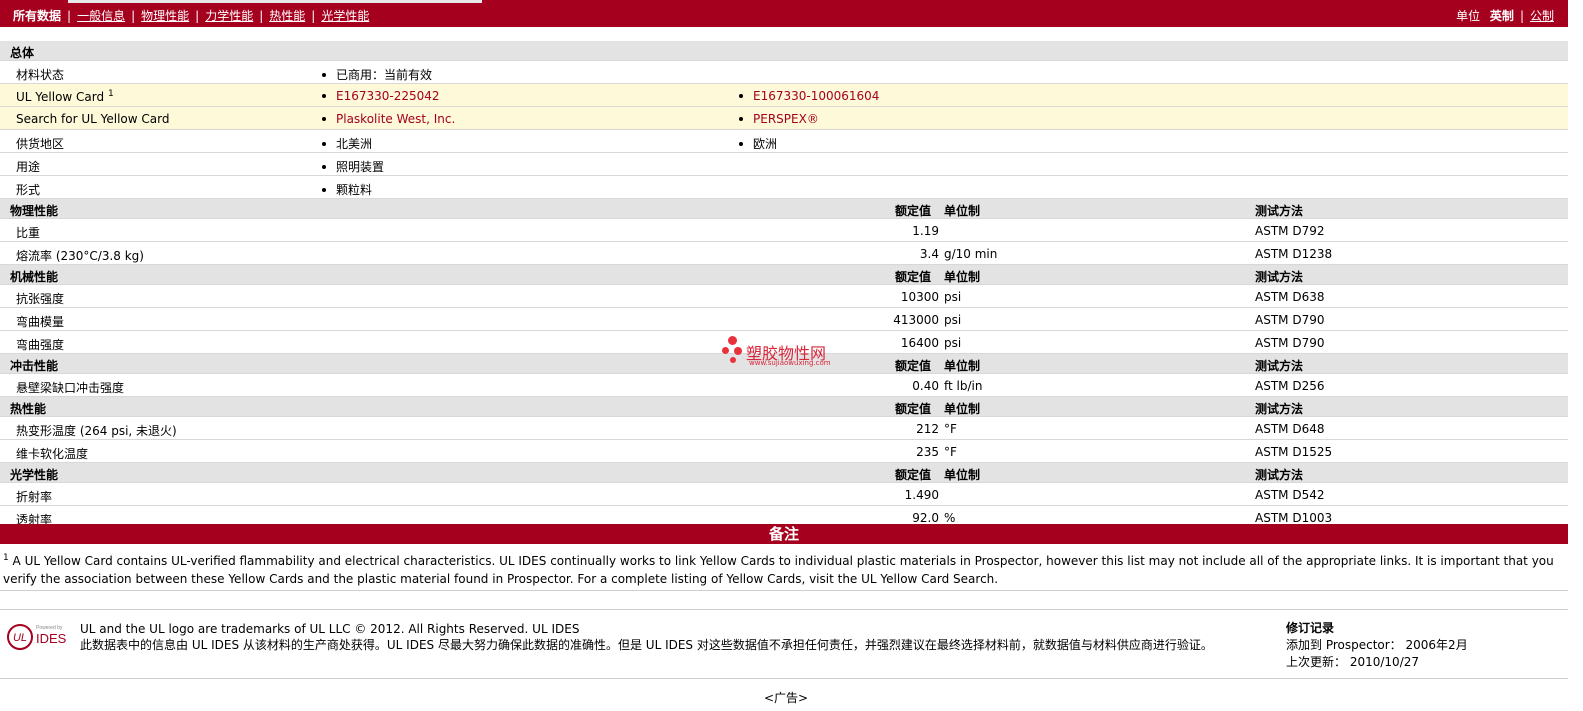 Image resolution: width=1583 pixels, height=711 pixels. Describe the element at coordinates (80, 256) in the screenshot. I see `row-label: 熔流率 (230°C/3.8 kg)` at that location.